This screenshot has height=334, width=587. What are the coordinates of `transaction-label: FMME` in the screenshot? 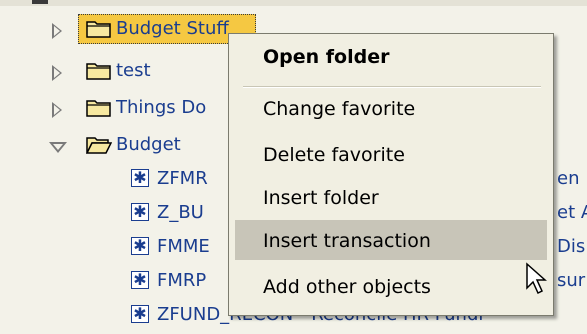 It's located at (183, 246).